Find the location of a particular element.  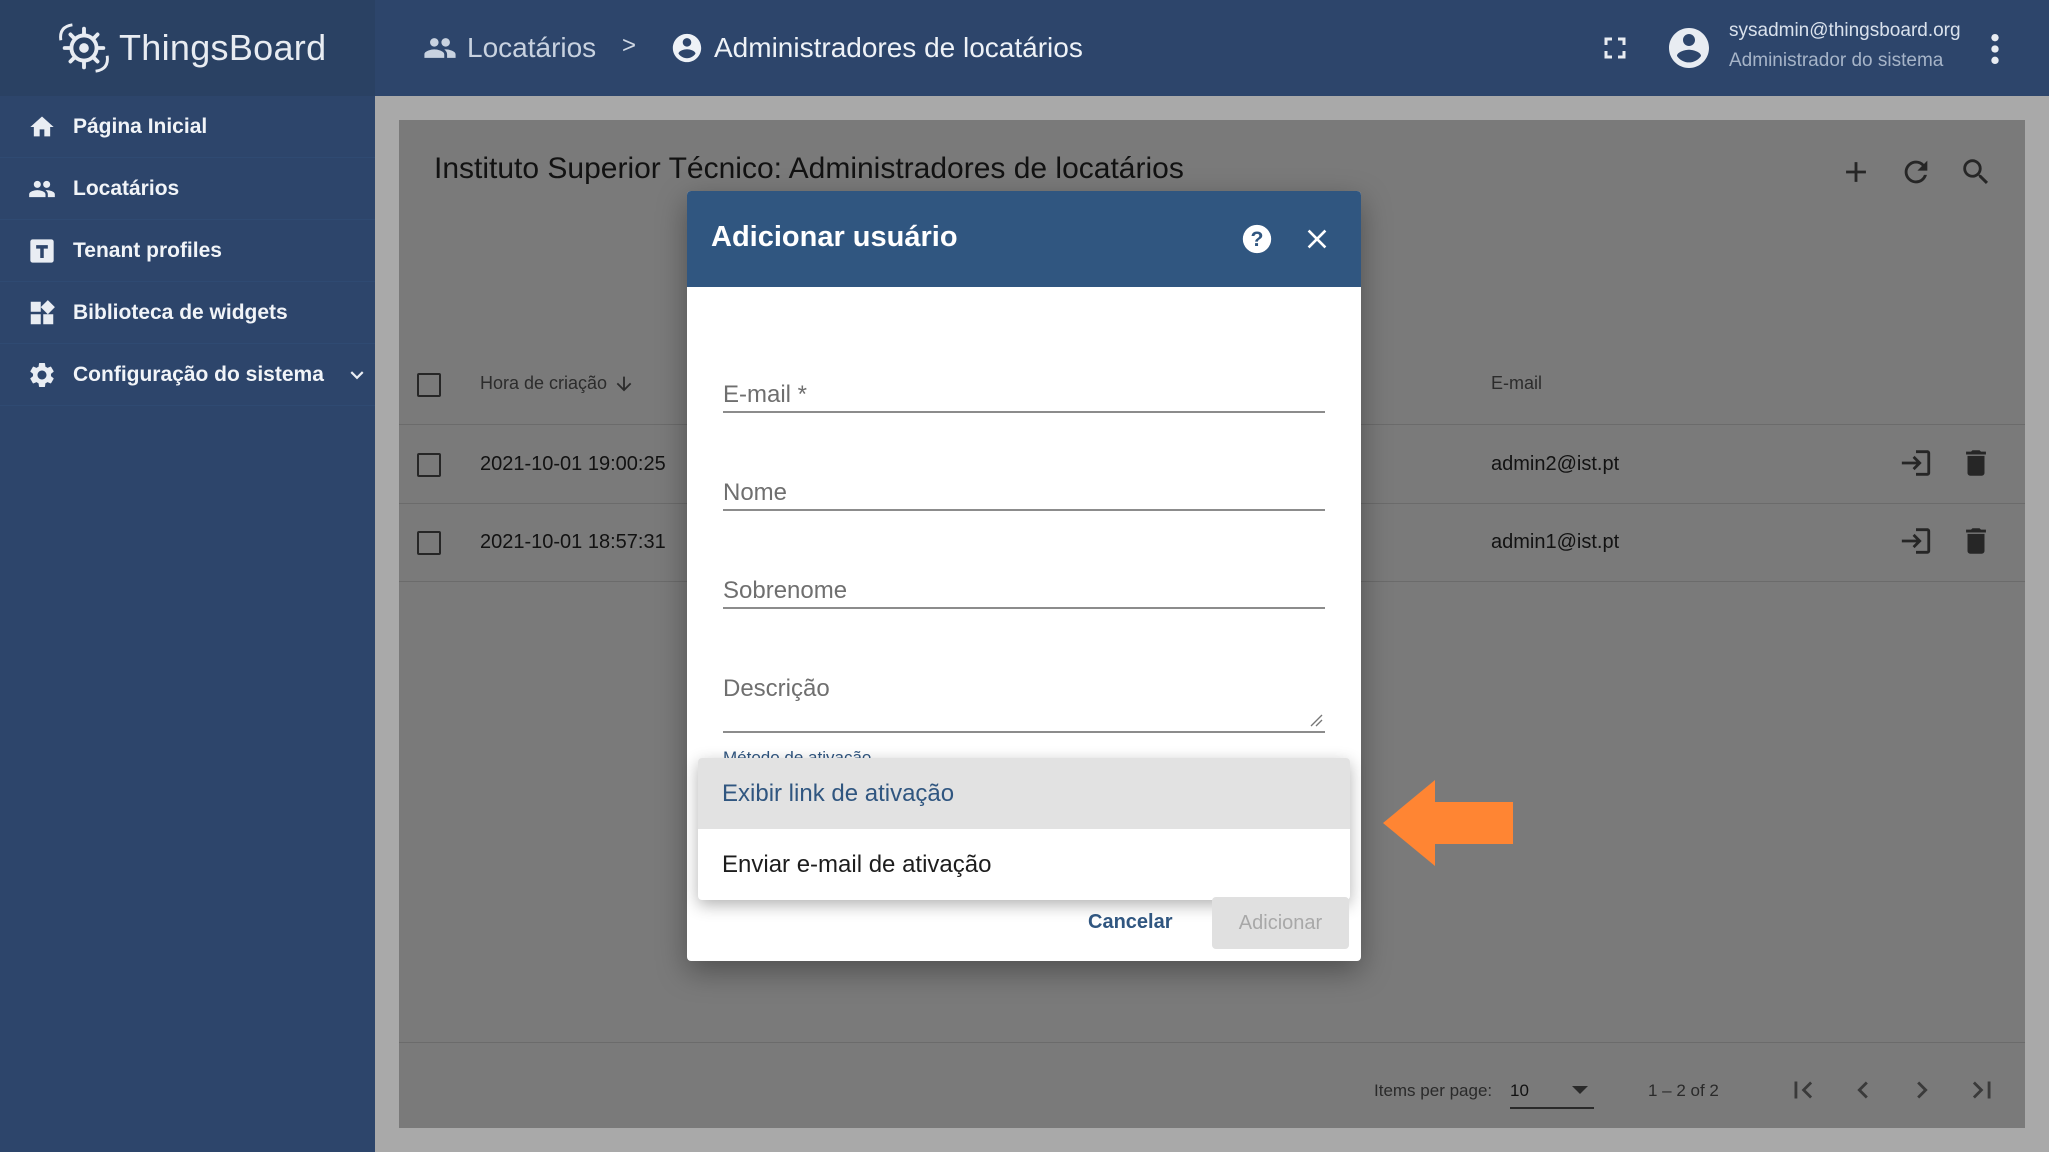

previous-page-icon is located at coordinates (1863, 1090).